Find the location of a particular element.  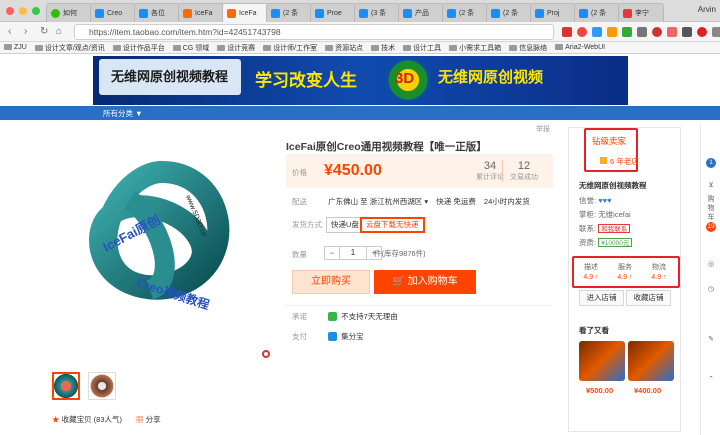

bookmark-item: CG 领域 is located at coordinates (191, 48).